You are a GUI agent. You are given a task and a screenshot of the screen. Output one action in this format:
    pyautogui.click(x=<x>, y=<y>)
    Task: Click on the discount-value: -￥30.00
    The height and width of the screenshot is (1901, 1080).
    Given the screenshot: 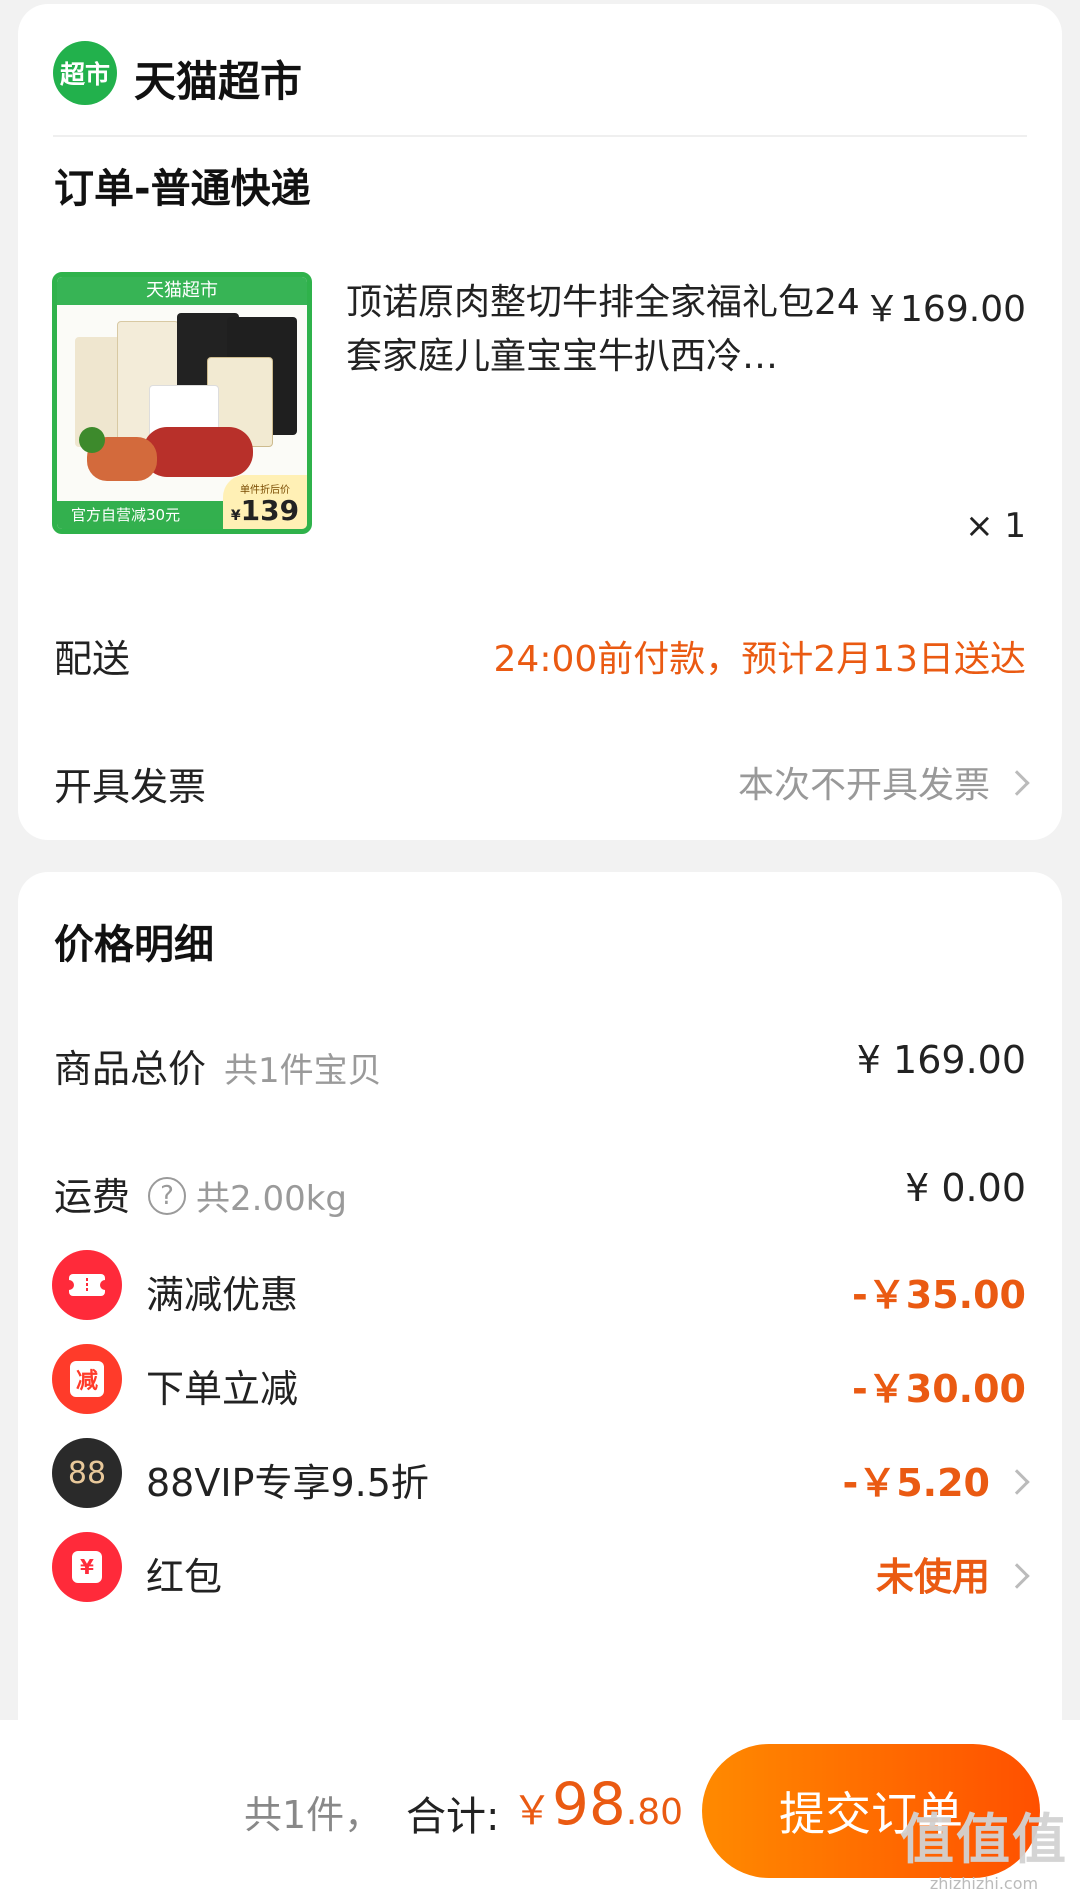 What is the action you would take?
    pyautogui.click(x=939, y=1389)
    